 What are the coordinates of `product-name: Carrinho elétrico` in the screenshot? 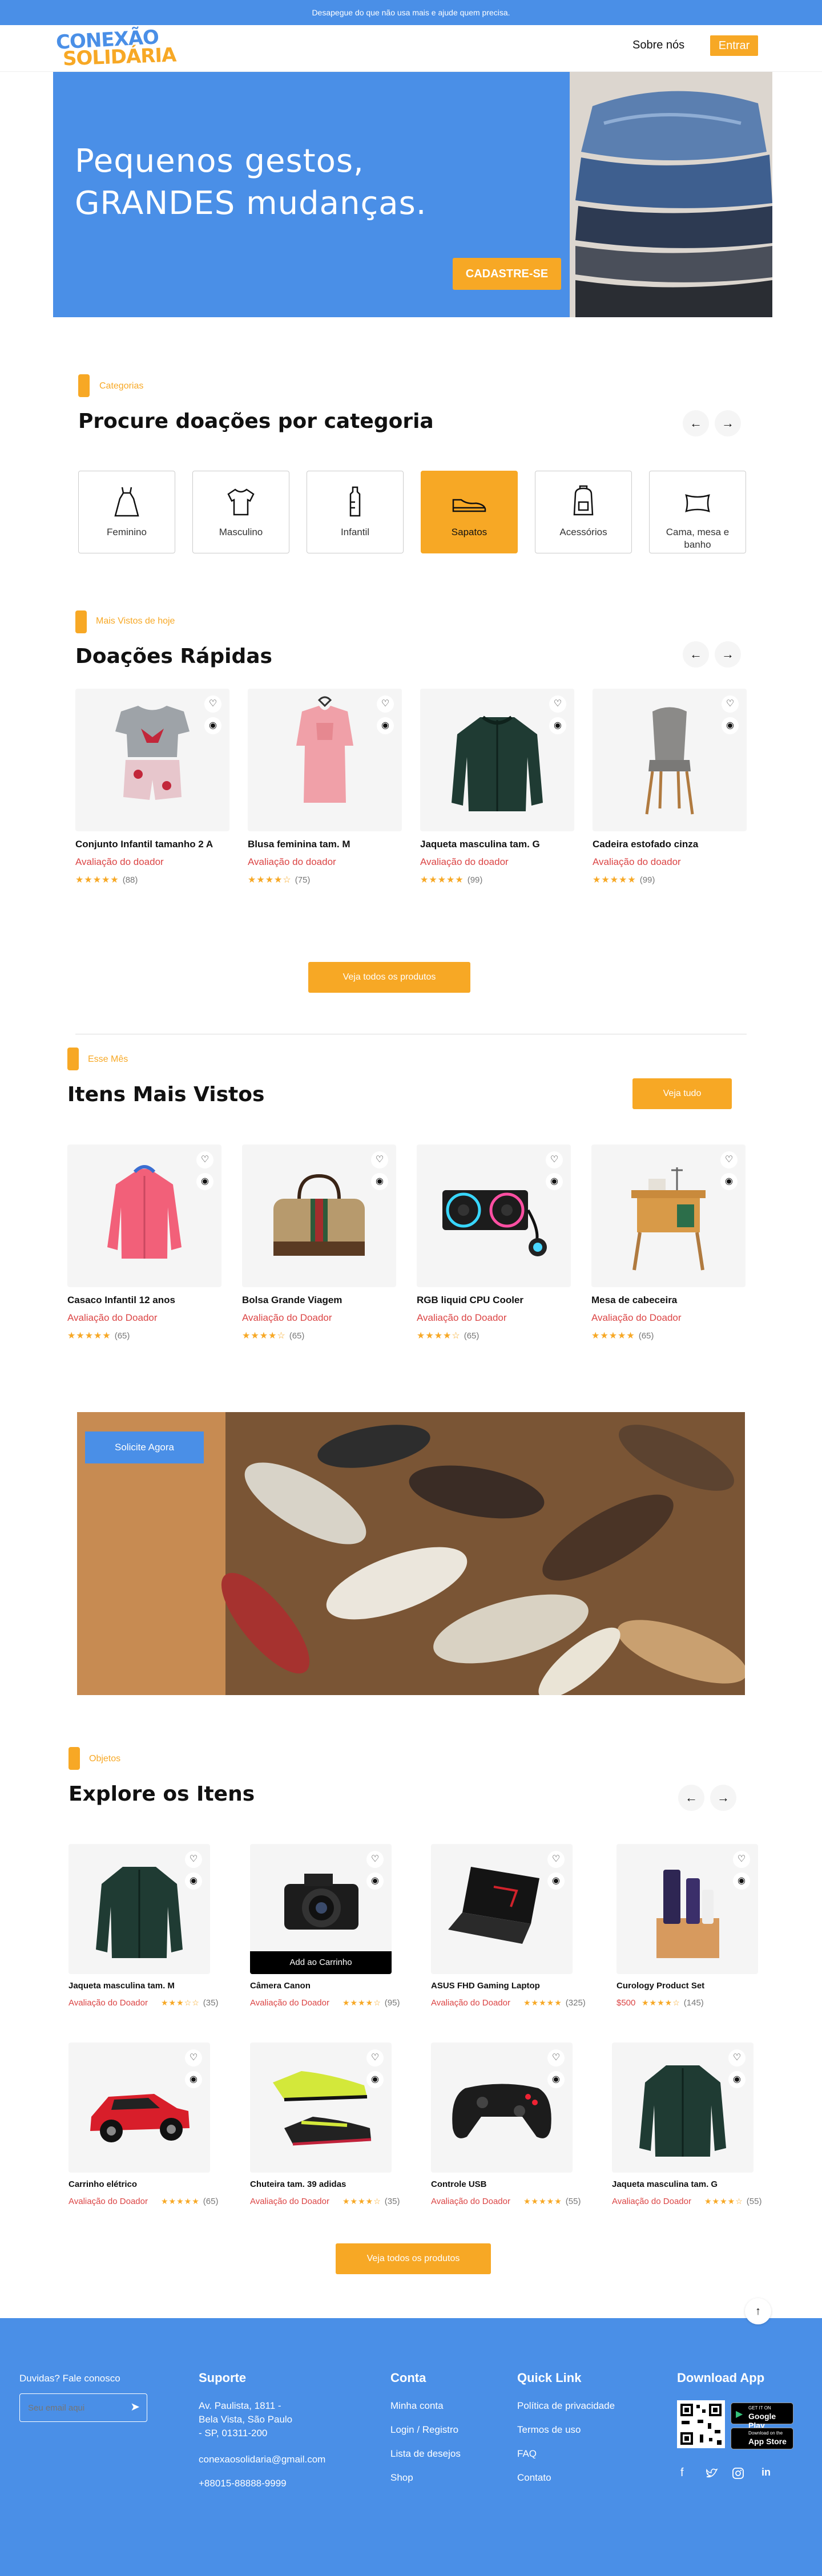 It's located at (102, 2184).